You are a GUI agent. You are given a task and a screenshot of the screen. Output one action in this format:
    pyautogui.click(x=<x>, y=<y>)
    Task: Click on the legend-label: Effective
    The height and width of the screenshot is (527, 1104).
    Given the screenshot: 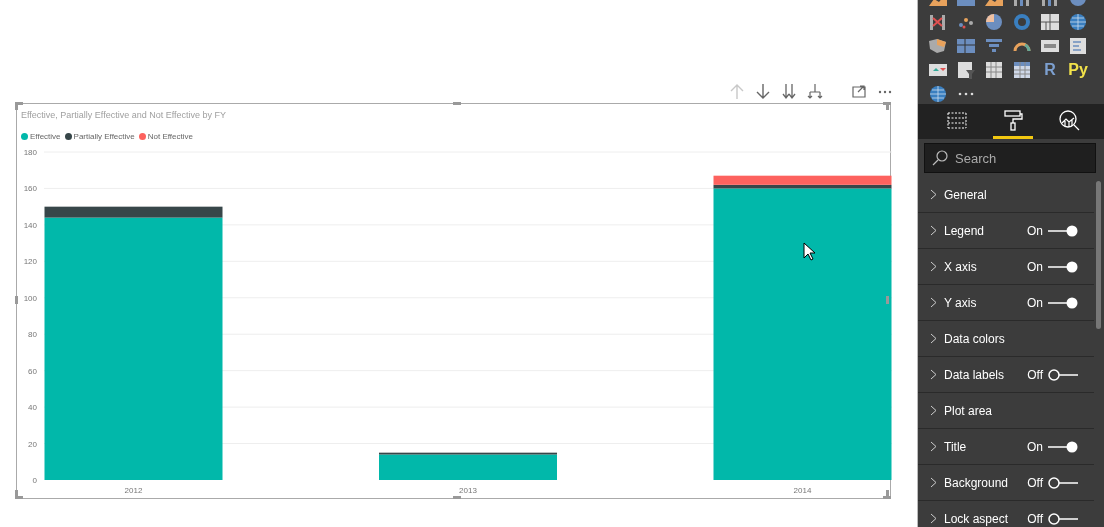 What is the action you would take?
    pyautogui.click(x=45, y=136)
    